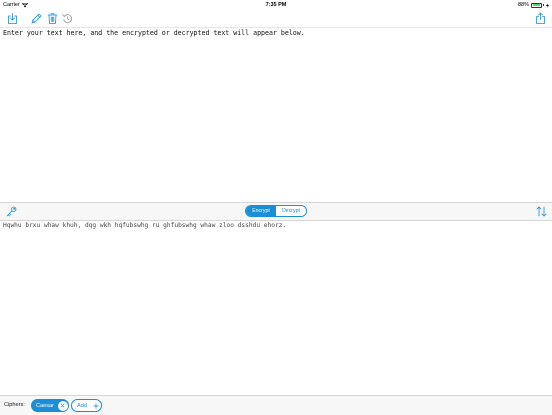 The height and width of the screenshot is (415, 552). Describe the element at coordinates (62, 405) in the screenshot. I see `remove-cipher-icon` at that location.